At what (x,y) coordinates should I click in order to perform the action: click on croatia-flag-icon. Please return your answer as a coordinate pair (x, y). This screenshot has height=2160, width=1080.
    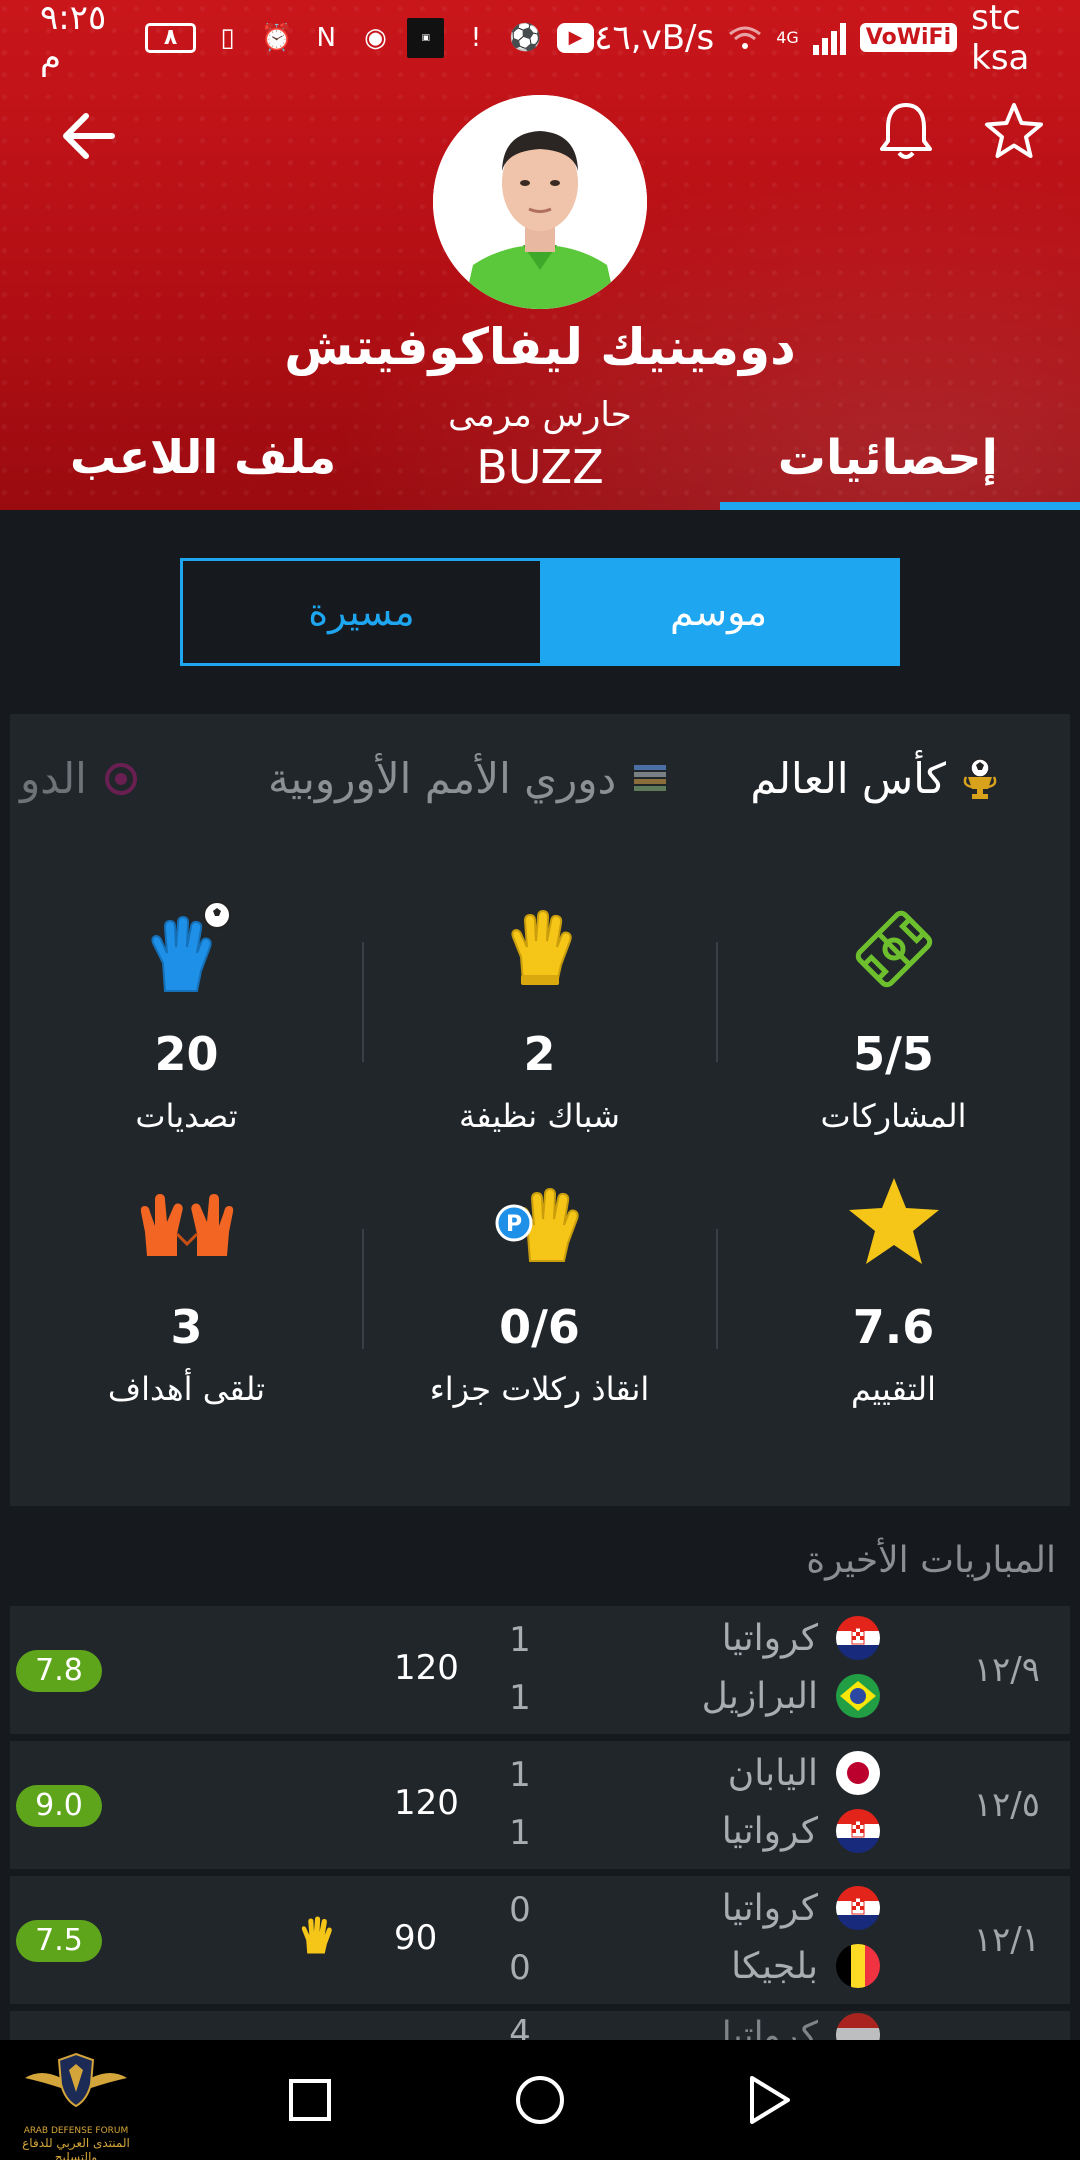
    Looking at the image, I should click on (858, 1831).